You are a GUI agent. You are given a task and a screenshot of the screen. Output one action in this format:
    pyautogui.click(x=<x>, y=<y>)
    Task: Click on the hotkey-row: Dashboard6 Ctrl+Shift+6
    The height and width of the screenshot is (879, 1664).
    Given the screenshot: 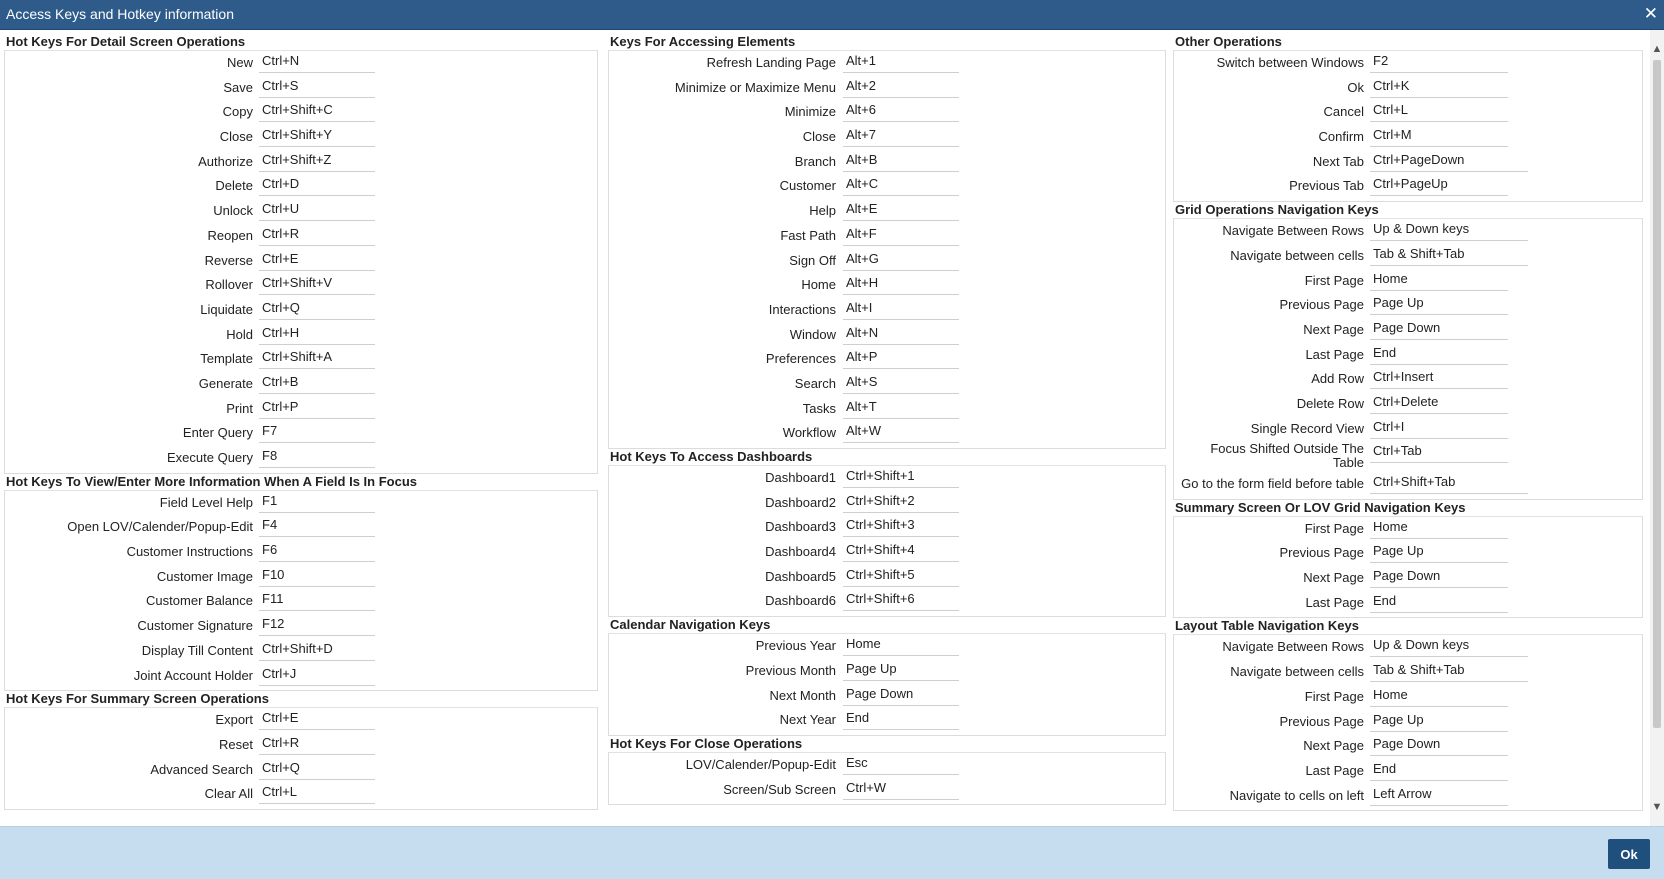 What is the action you would take?
    pyautogui.click(x=887, y=601)
    